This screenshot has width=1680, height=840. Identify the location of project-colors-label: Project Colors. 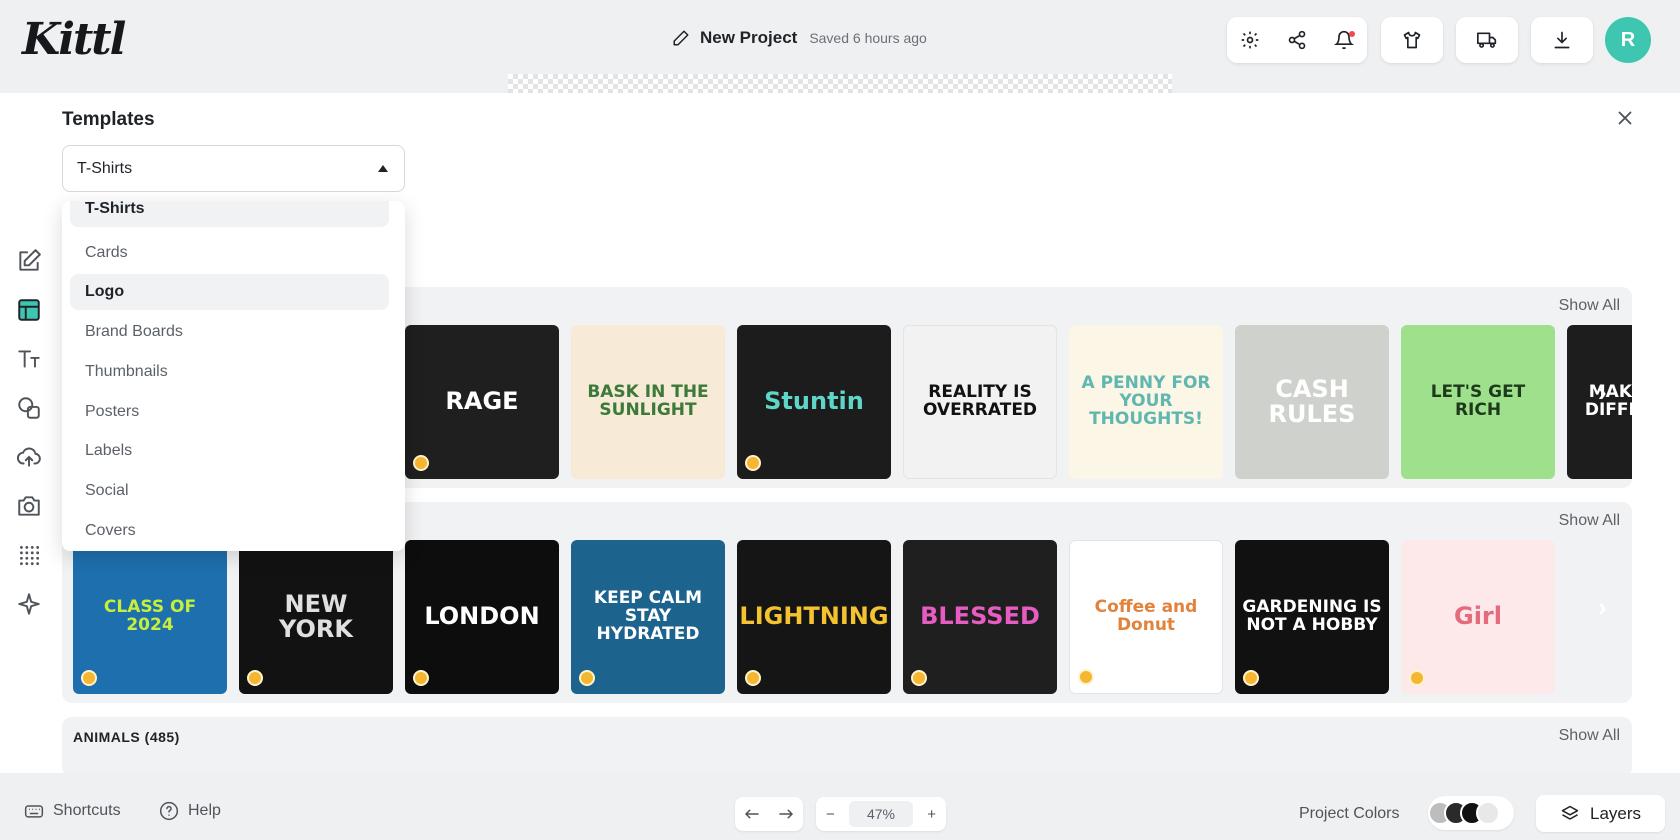
(1349, 813).